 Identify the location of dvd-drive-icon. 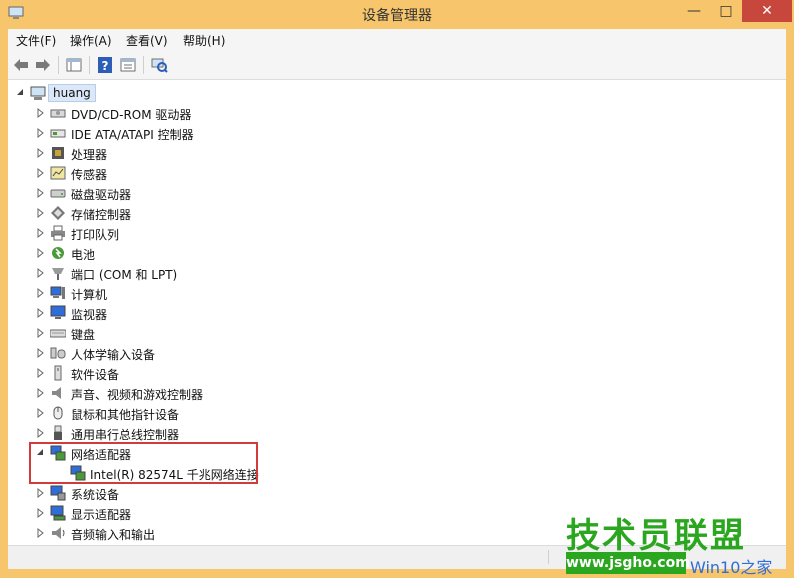
(58, 113).